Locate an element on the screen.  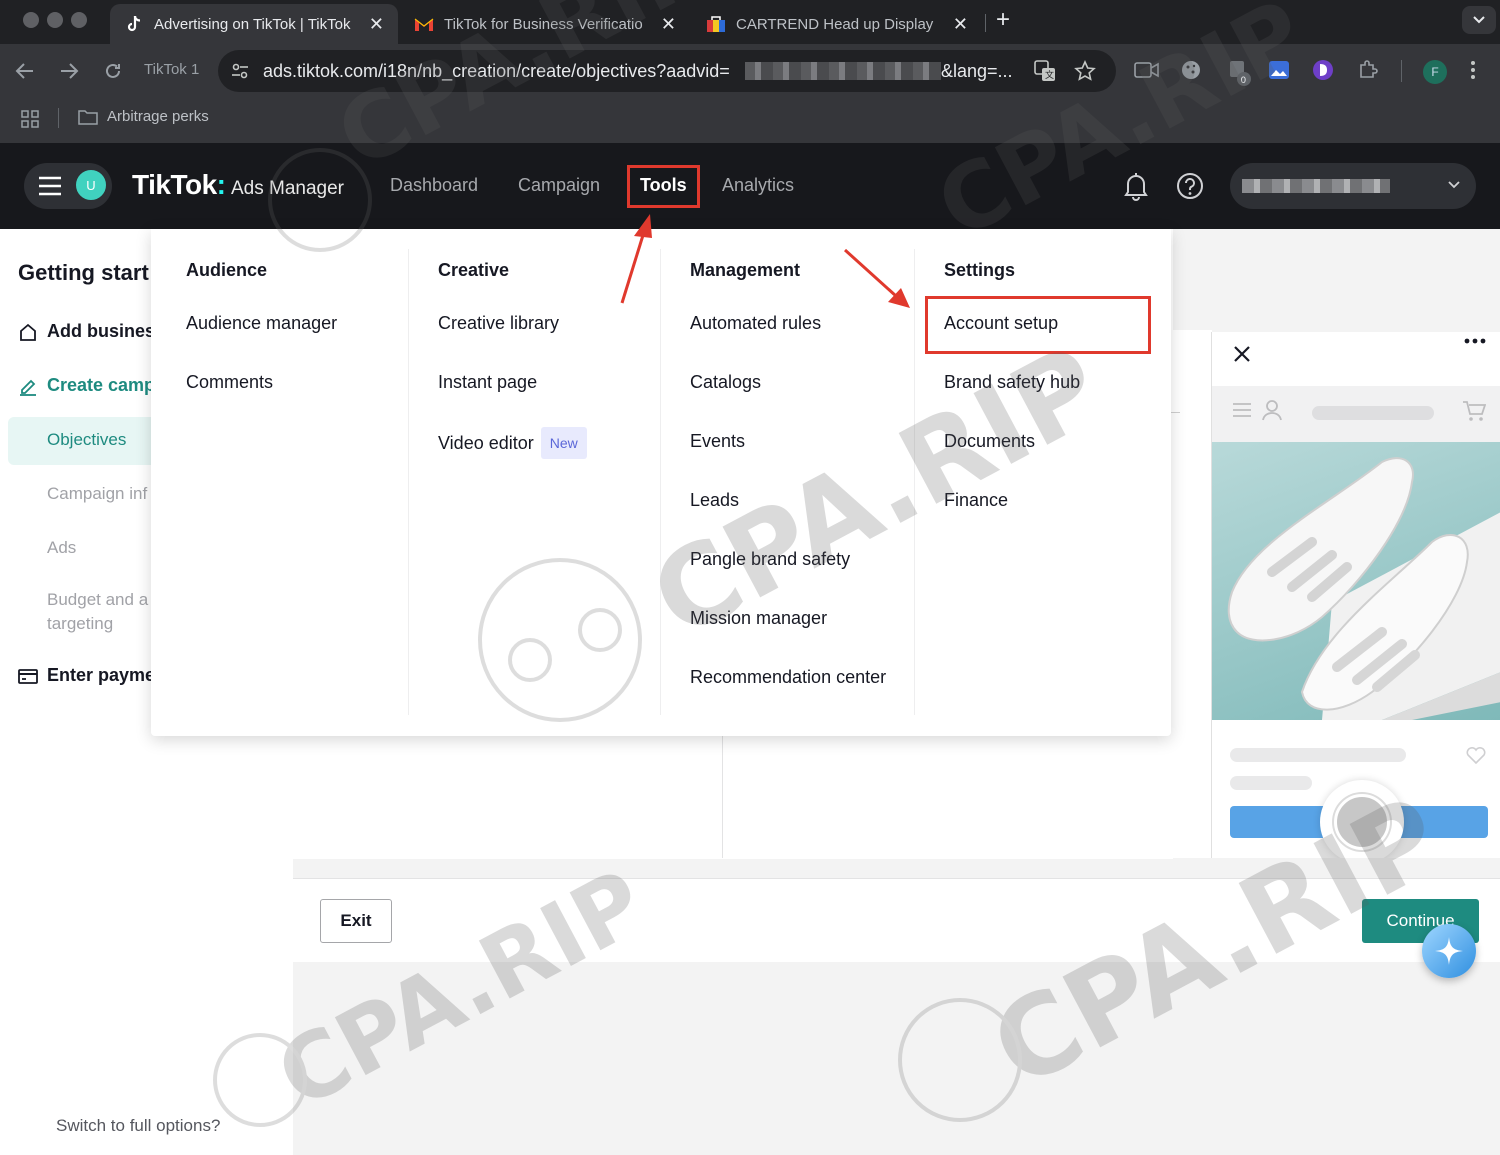
help-question-icon is located at coordinates (1190, 186).